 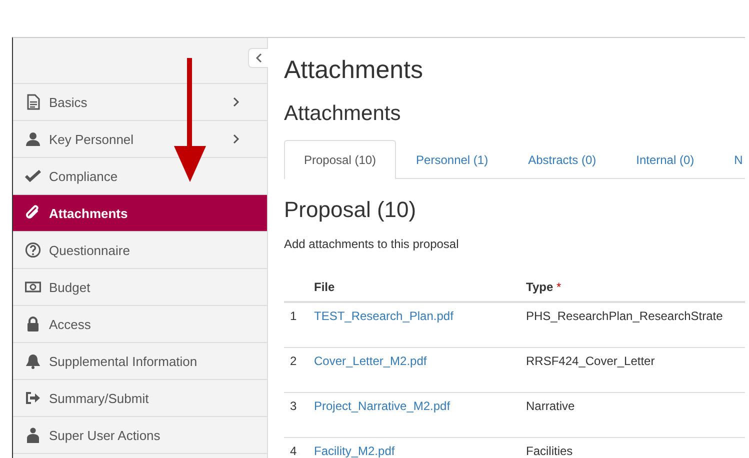 What do you see at coordinates (590, 361) in the screenshot?
I see `table-cell: RRSF424_Cover_Letter` at bounding box center [590, 361].